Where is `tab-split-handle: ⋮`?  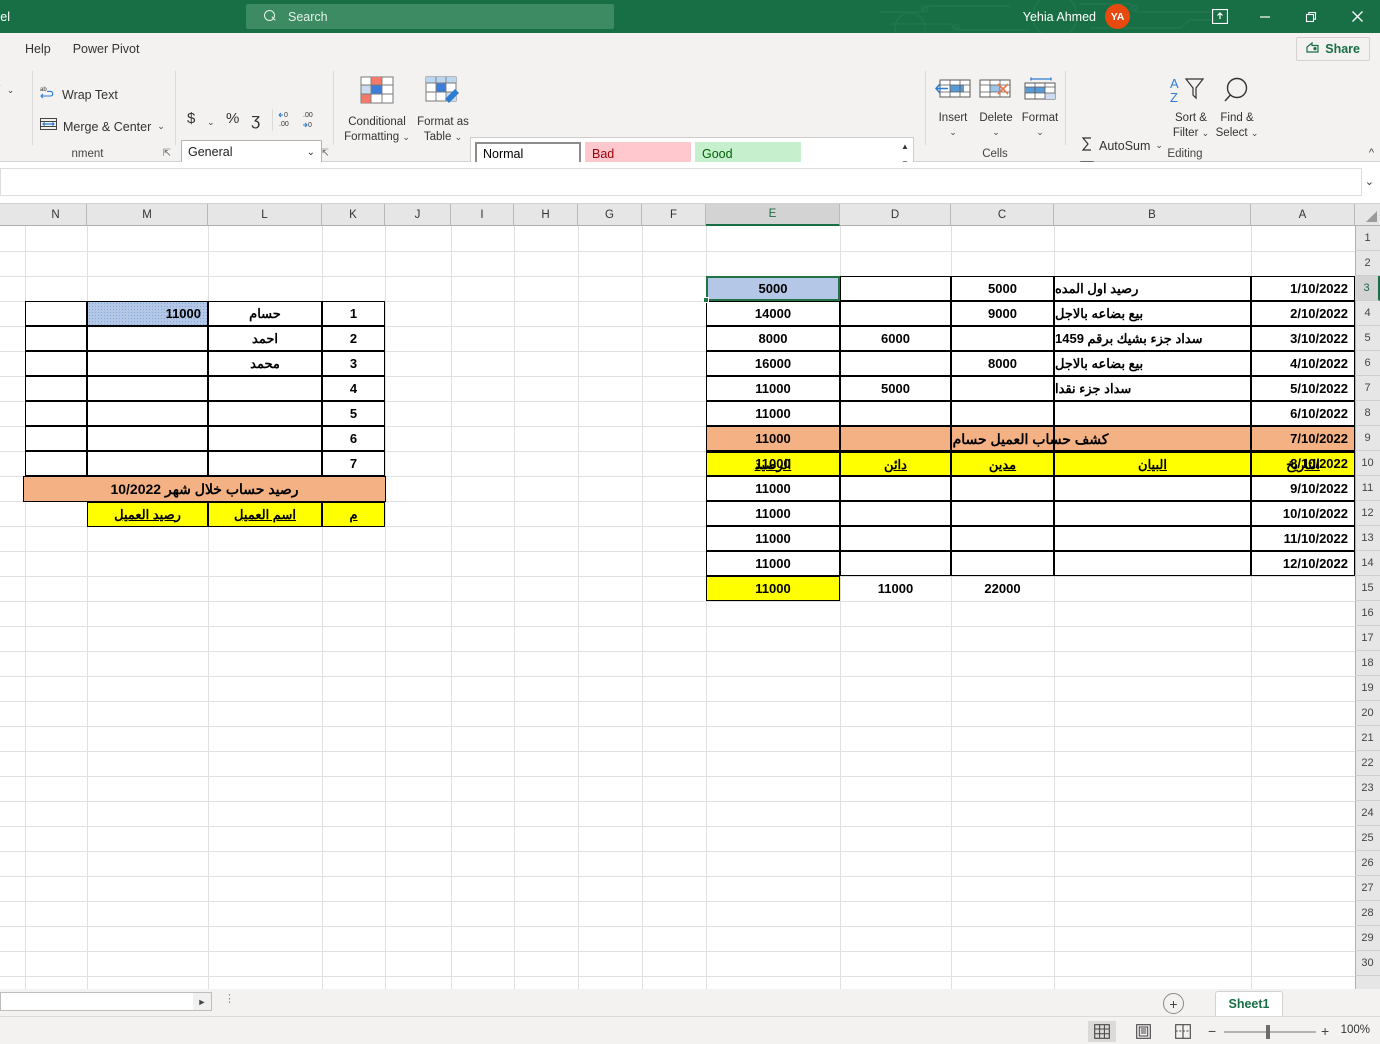 tab-split-handle: ⋮ is located at coordinates (229, 999).